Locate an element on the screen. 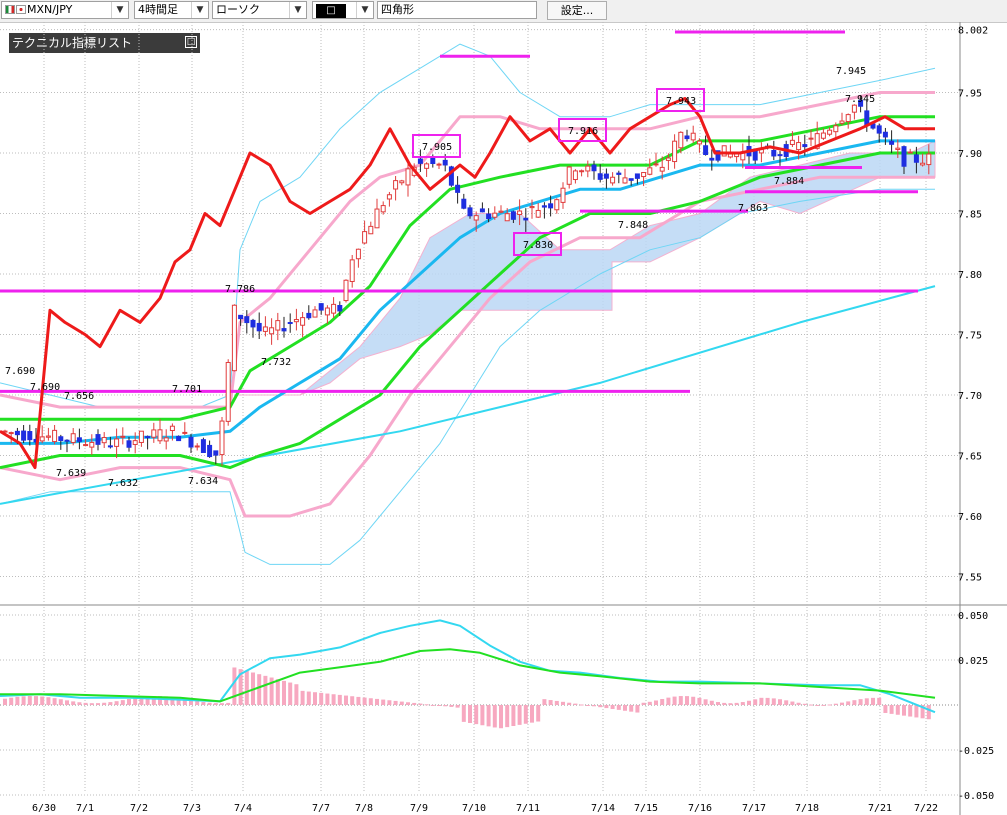 Image resolution: width=1007 pixels, height=815 pixels. macd-tick-label: 0.050 is located at coordinates (973, 616).